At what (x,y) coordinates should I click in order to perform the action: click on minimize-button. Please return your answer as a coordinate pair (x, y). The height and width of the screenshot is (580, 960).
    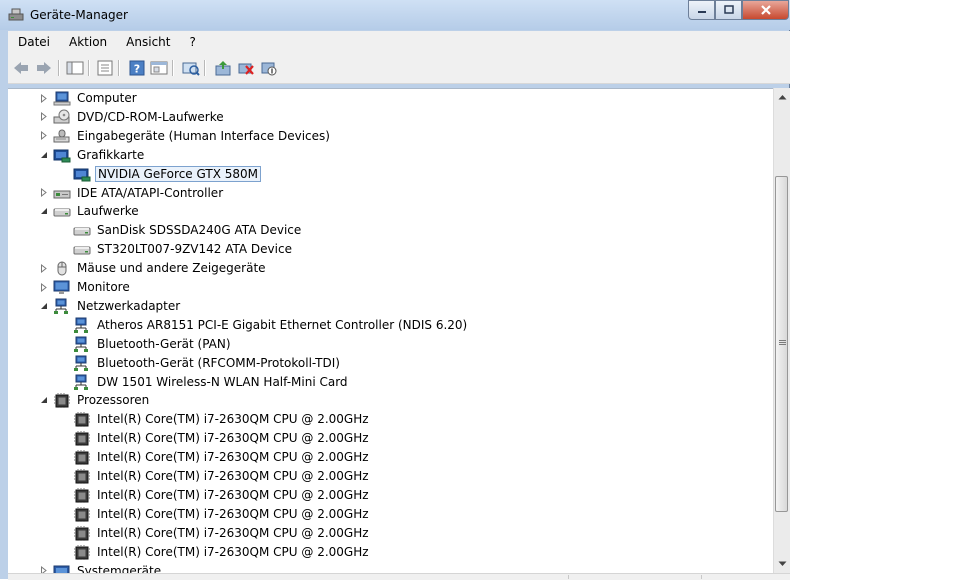
    Looking at the image, I should click on (701, 10).